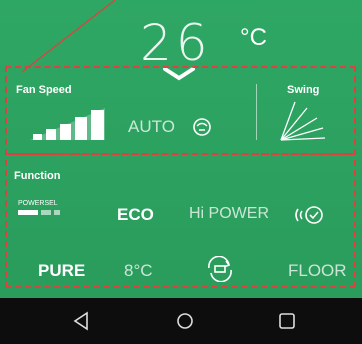  What do you see at coordinates (287, 321) in the screenshot?
I see `recent-square-icon` at bounding box center [287, 321].